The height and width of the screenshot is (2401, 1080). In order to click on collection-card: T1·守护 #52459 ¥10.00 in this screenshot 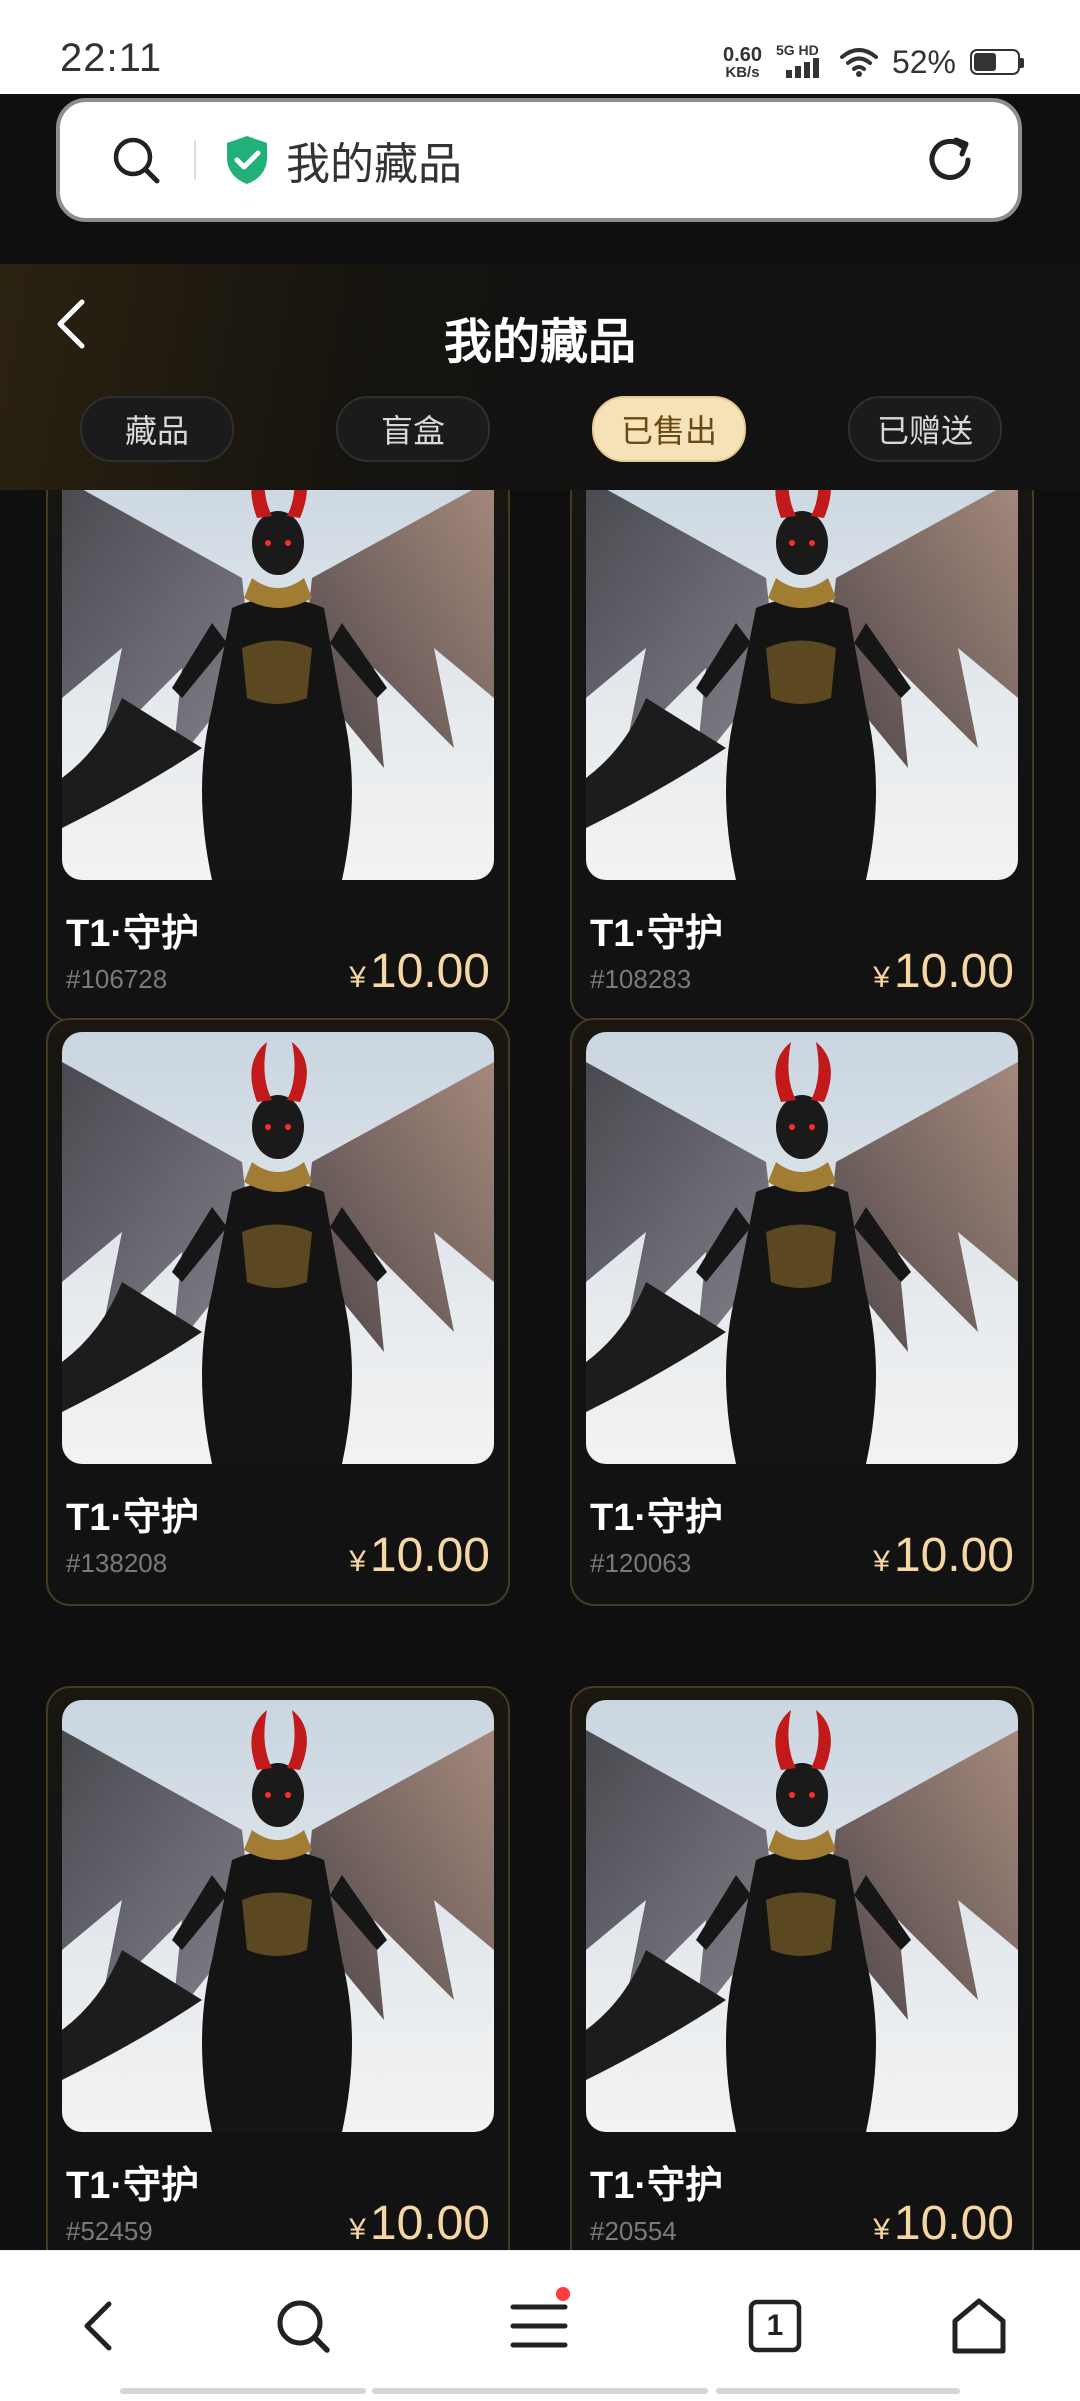, I will do `click(278, 1968)`.